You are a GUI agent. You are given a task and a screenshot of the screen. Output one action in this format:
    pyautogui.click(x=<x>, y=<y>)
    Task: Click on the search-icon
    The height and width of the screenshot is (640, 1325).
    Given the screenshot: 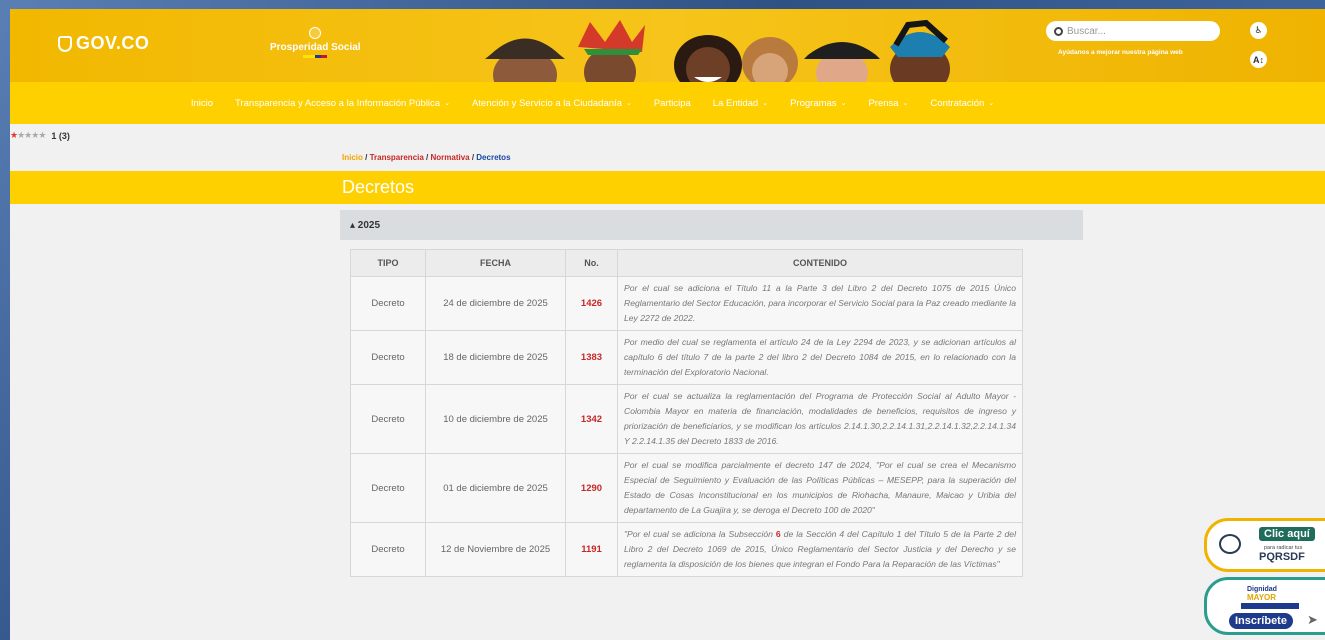 What is the action you would take?
    pyautogui.click(x=1058, y=31)
    